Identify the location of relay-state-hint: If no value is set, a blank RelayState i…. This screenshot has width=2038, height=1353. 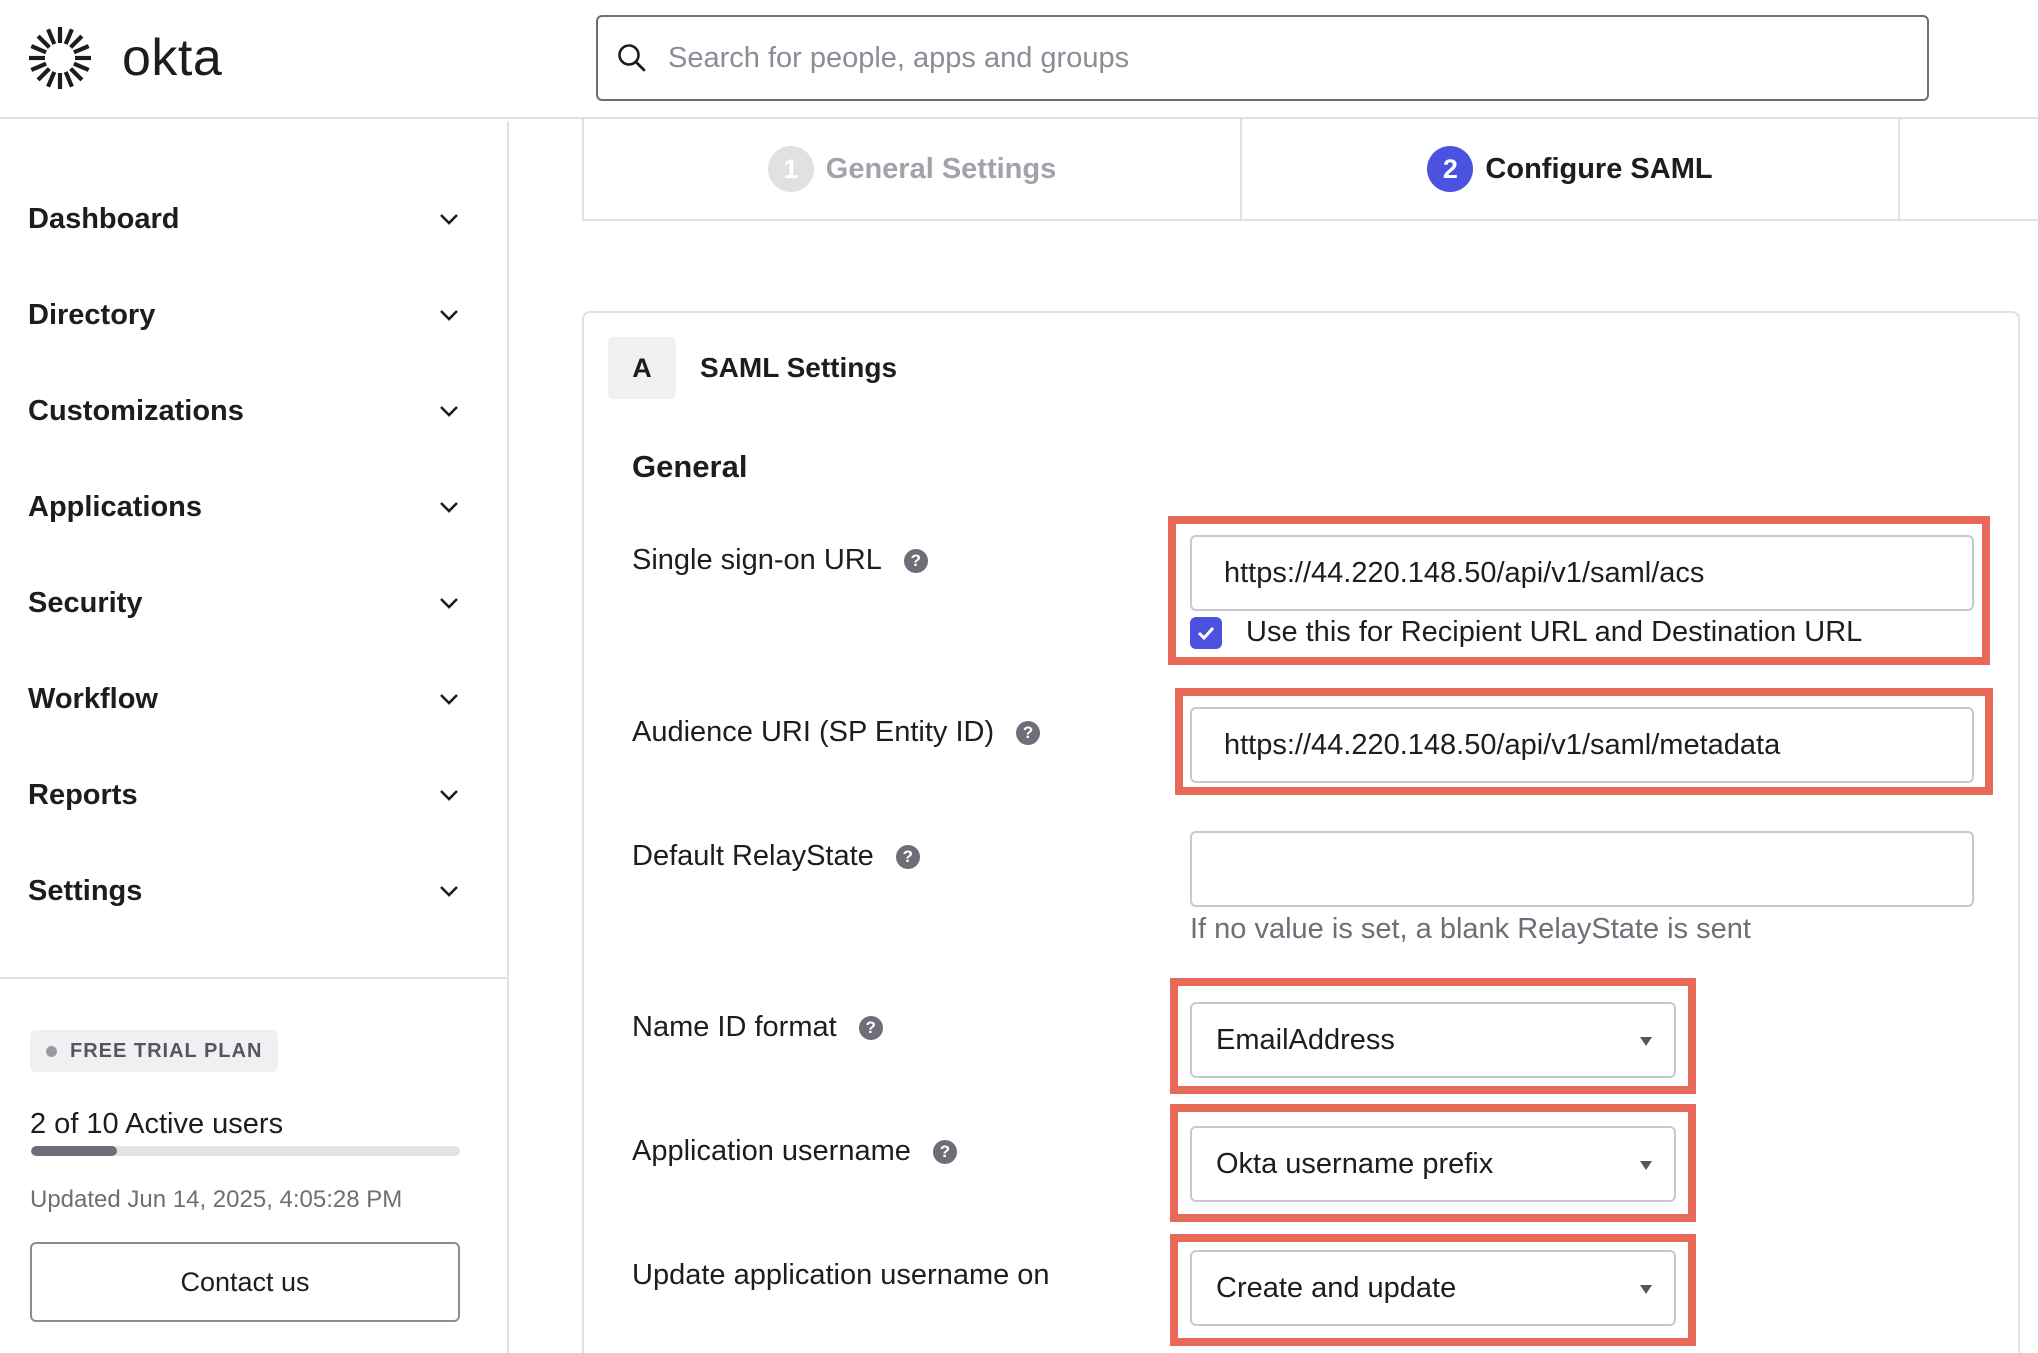
(1470, 929).